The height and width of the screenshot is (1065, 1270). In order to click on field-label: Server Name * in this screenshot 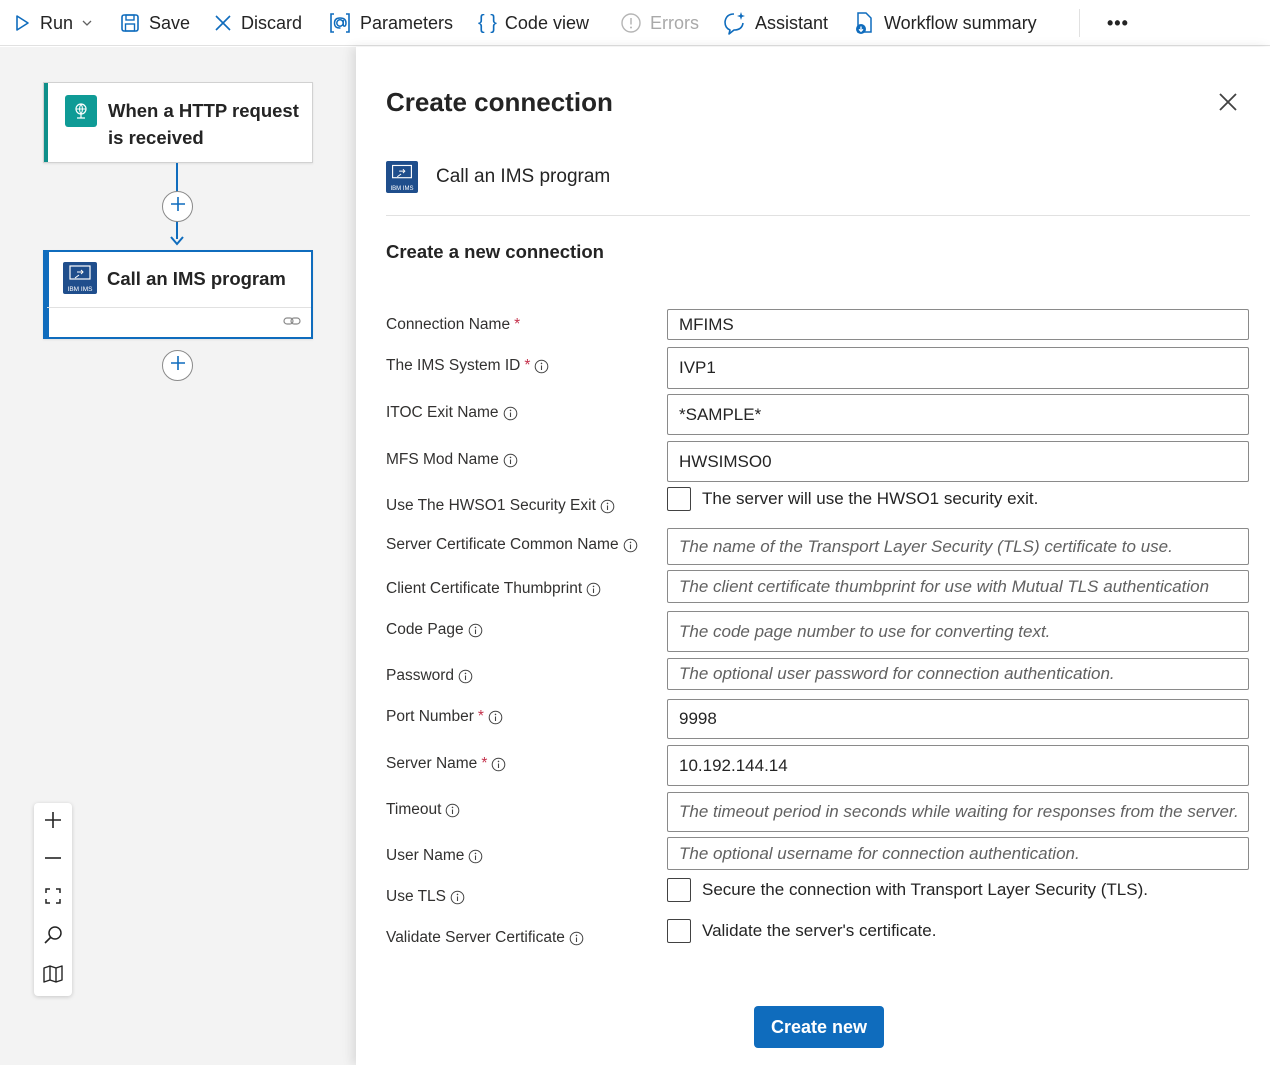, I will do `click(446, 764)`.